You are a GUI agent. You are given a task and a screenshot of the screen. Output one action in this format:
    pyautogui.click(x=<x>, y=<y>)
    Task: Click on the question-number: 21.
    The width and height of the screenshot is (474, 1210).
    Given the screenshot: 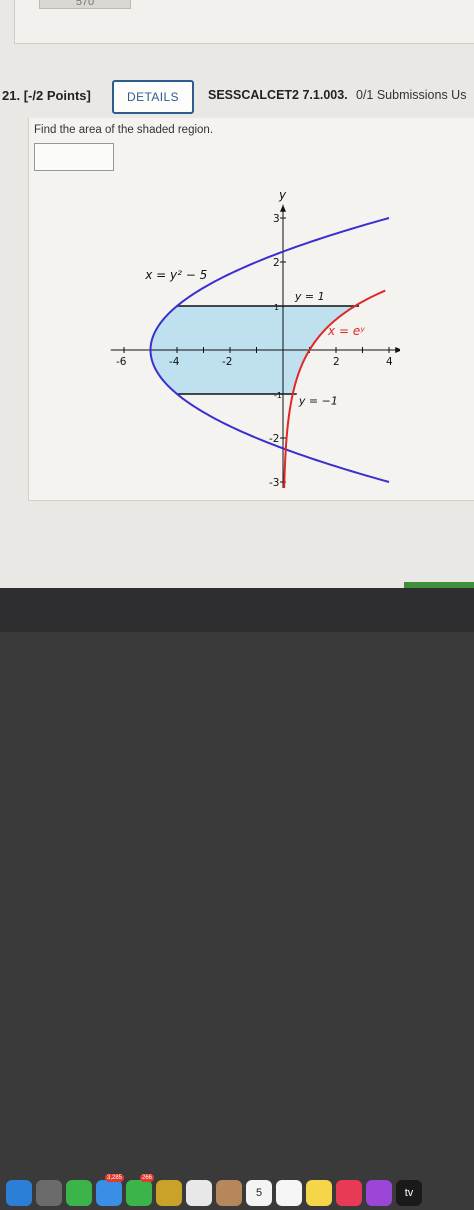 What is the action you would take?
    pyautogui.click(x=11, y=95)
    